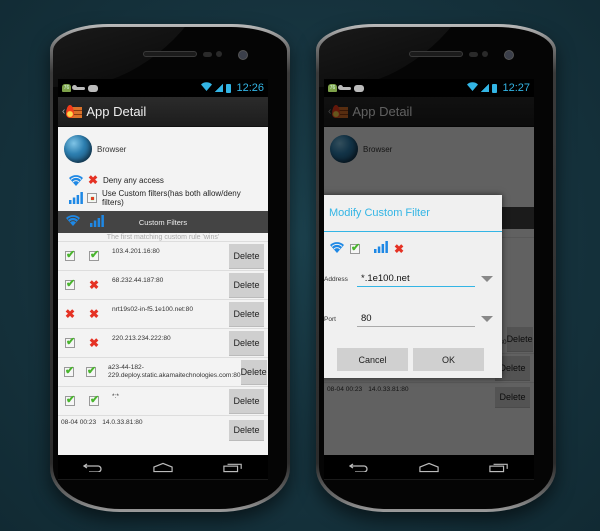 The height and width of the screenshot is (531, 600). What do you see at coordinates (163, 343) in the screenshot?
I see `rule-row: ✖ 220.213.234.222:80 Delete` at bounding box center [163, 343].